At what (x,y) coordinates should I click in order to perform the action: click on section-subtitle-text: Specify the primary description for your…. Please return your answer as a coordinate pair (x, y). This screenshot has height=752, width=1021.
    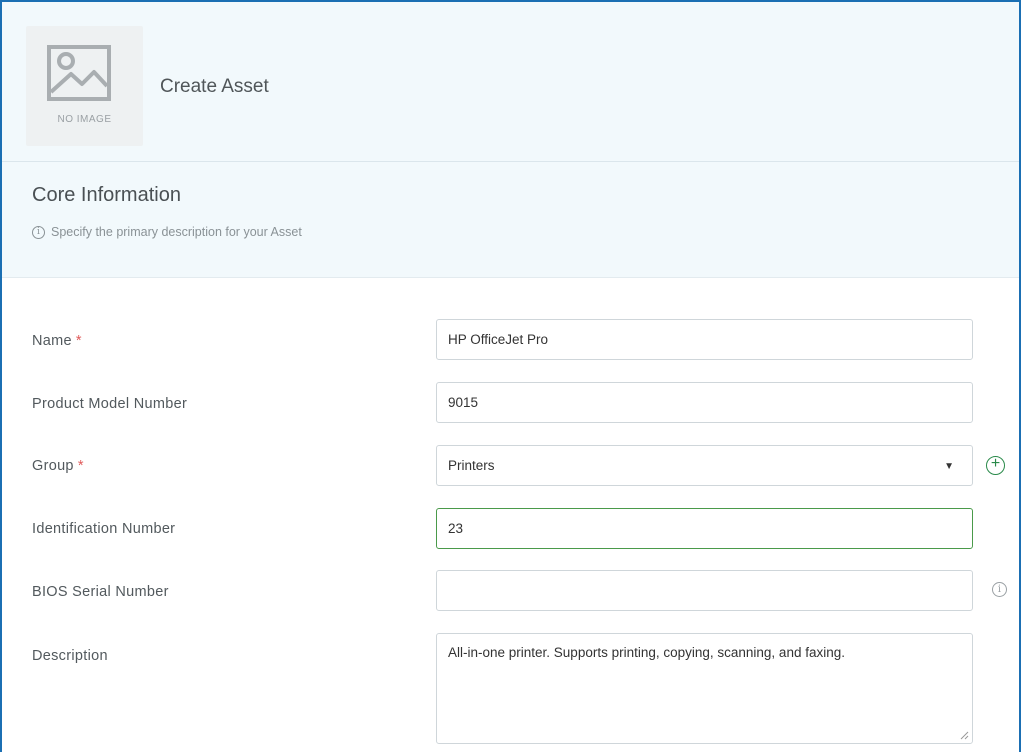
    Looking at the image, I should click on (176, 232).